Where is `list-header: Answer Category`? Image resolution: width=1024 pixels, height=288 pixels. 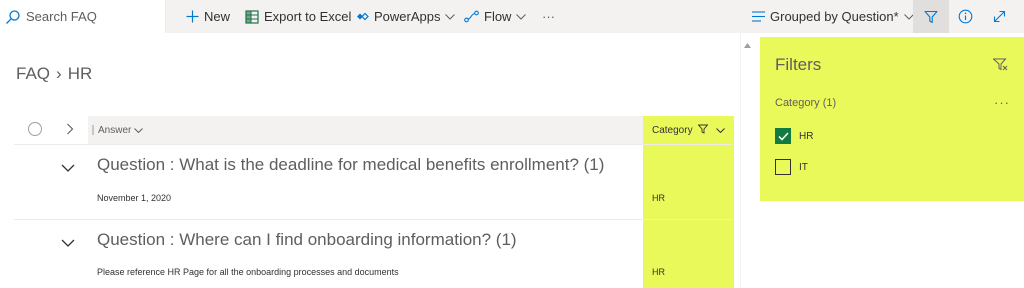 list-header: Answer Category is located at coordinates (370, 130).